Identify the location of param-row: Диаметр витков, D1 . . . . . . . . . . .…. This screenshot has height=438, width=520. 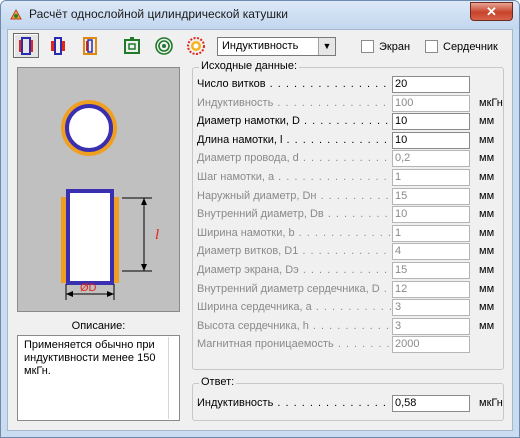
(347, 252).